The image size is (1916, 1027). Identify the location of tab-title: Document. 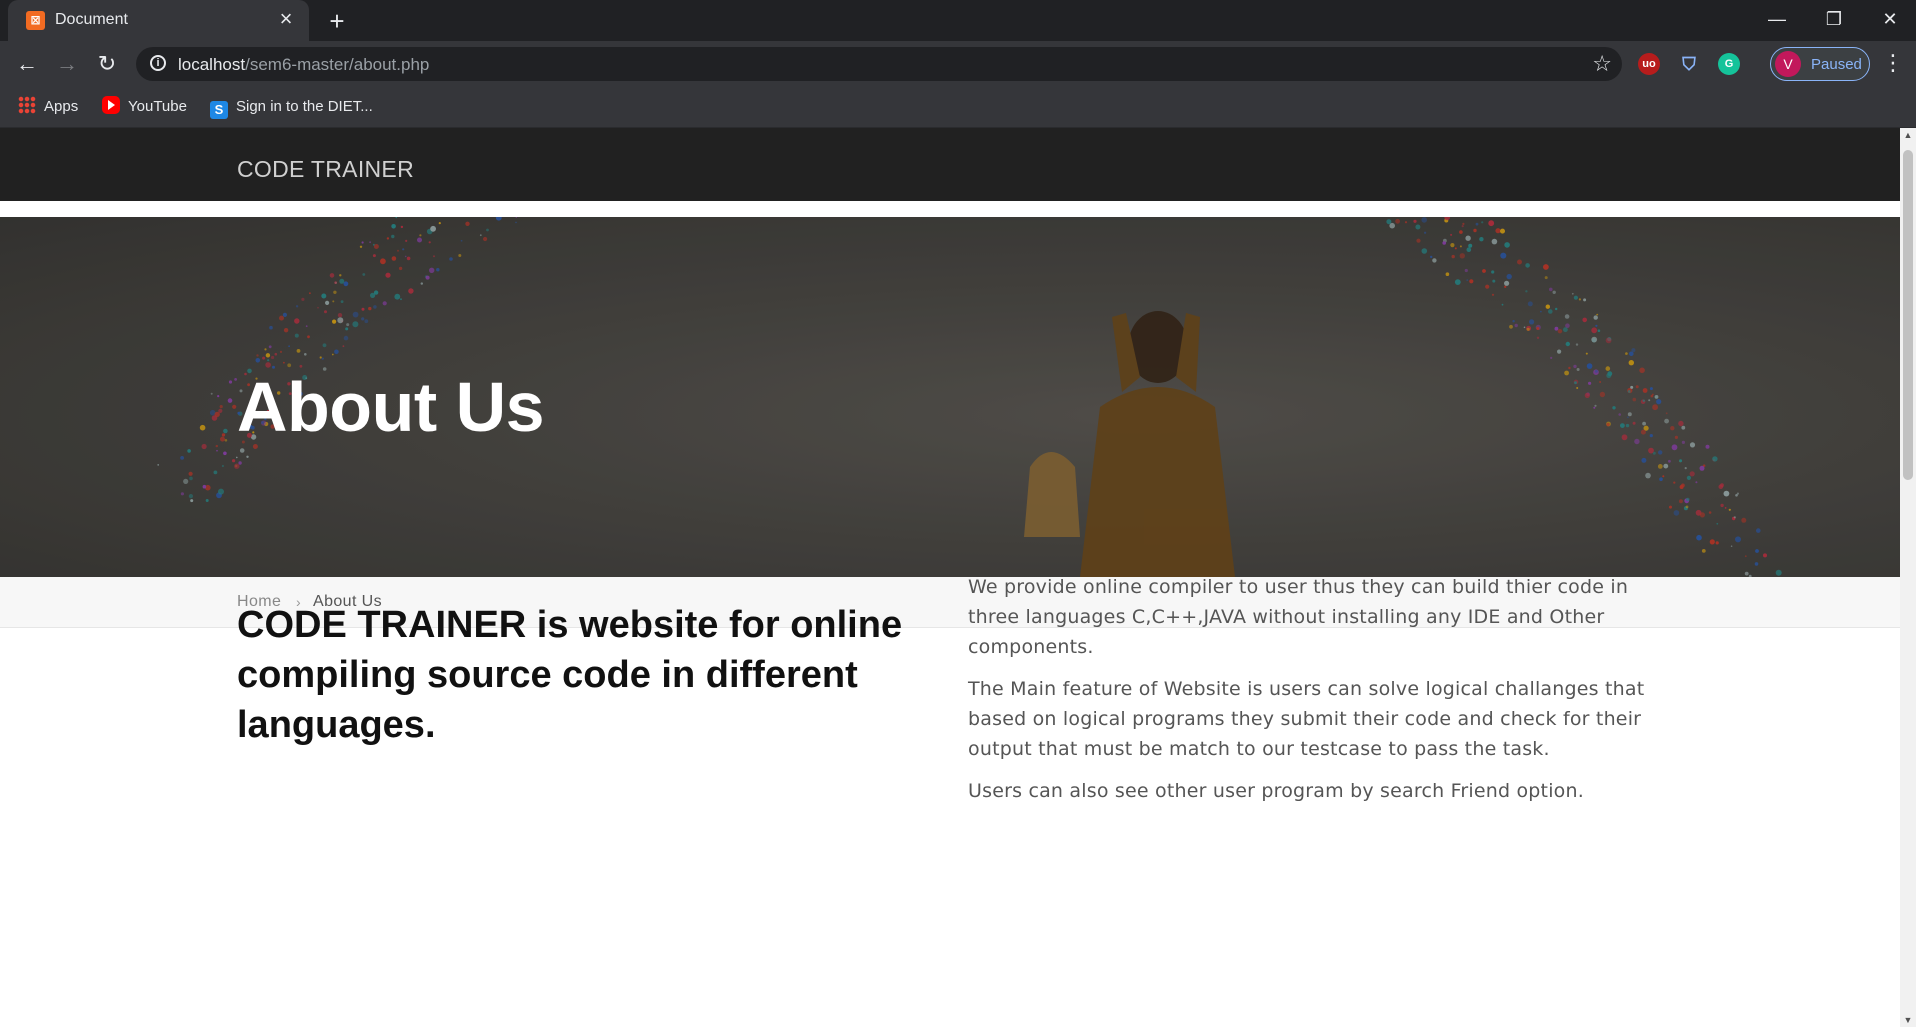
(91, 19).